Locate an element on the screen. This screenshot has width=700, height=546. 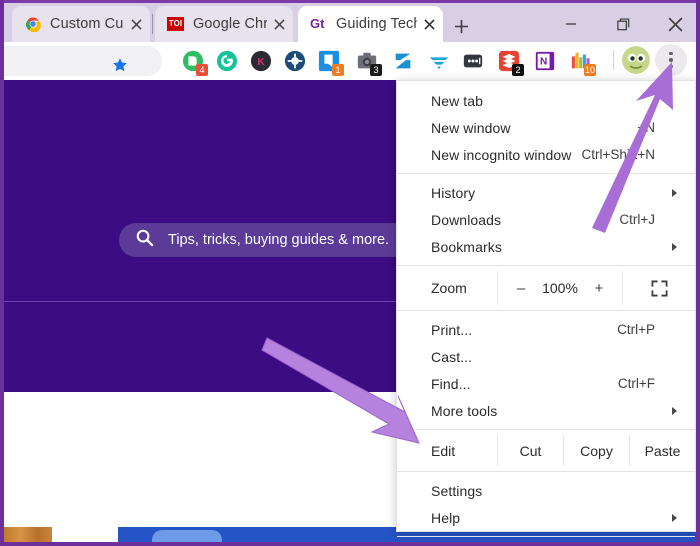
chrome-menu-button is located at coordinates (671, 60).